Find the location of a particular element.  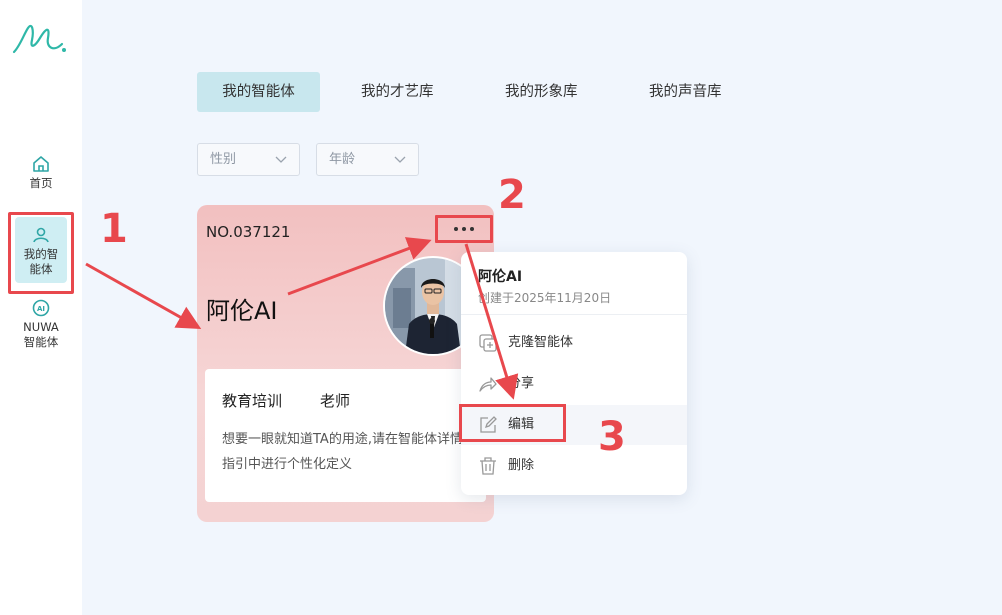

age-filter: 年龄 is located at coordinates (367, 159).